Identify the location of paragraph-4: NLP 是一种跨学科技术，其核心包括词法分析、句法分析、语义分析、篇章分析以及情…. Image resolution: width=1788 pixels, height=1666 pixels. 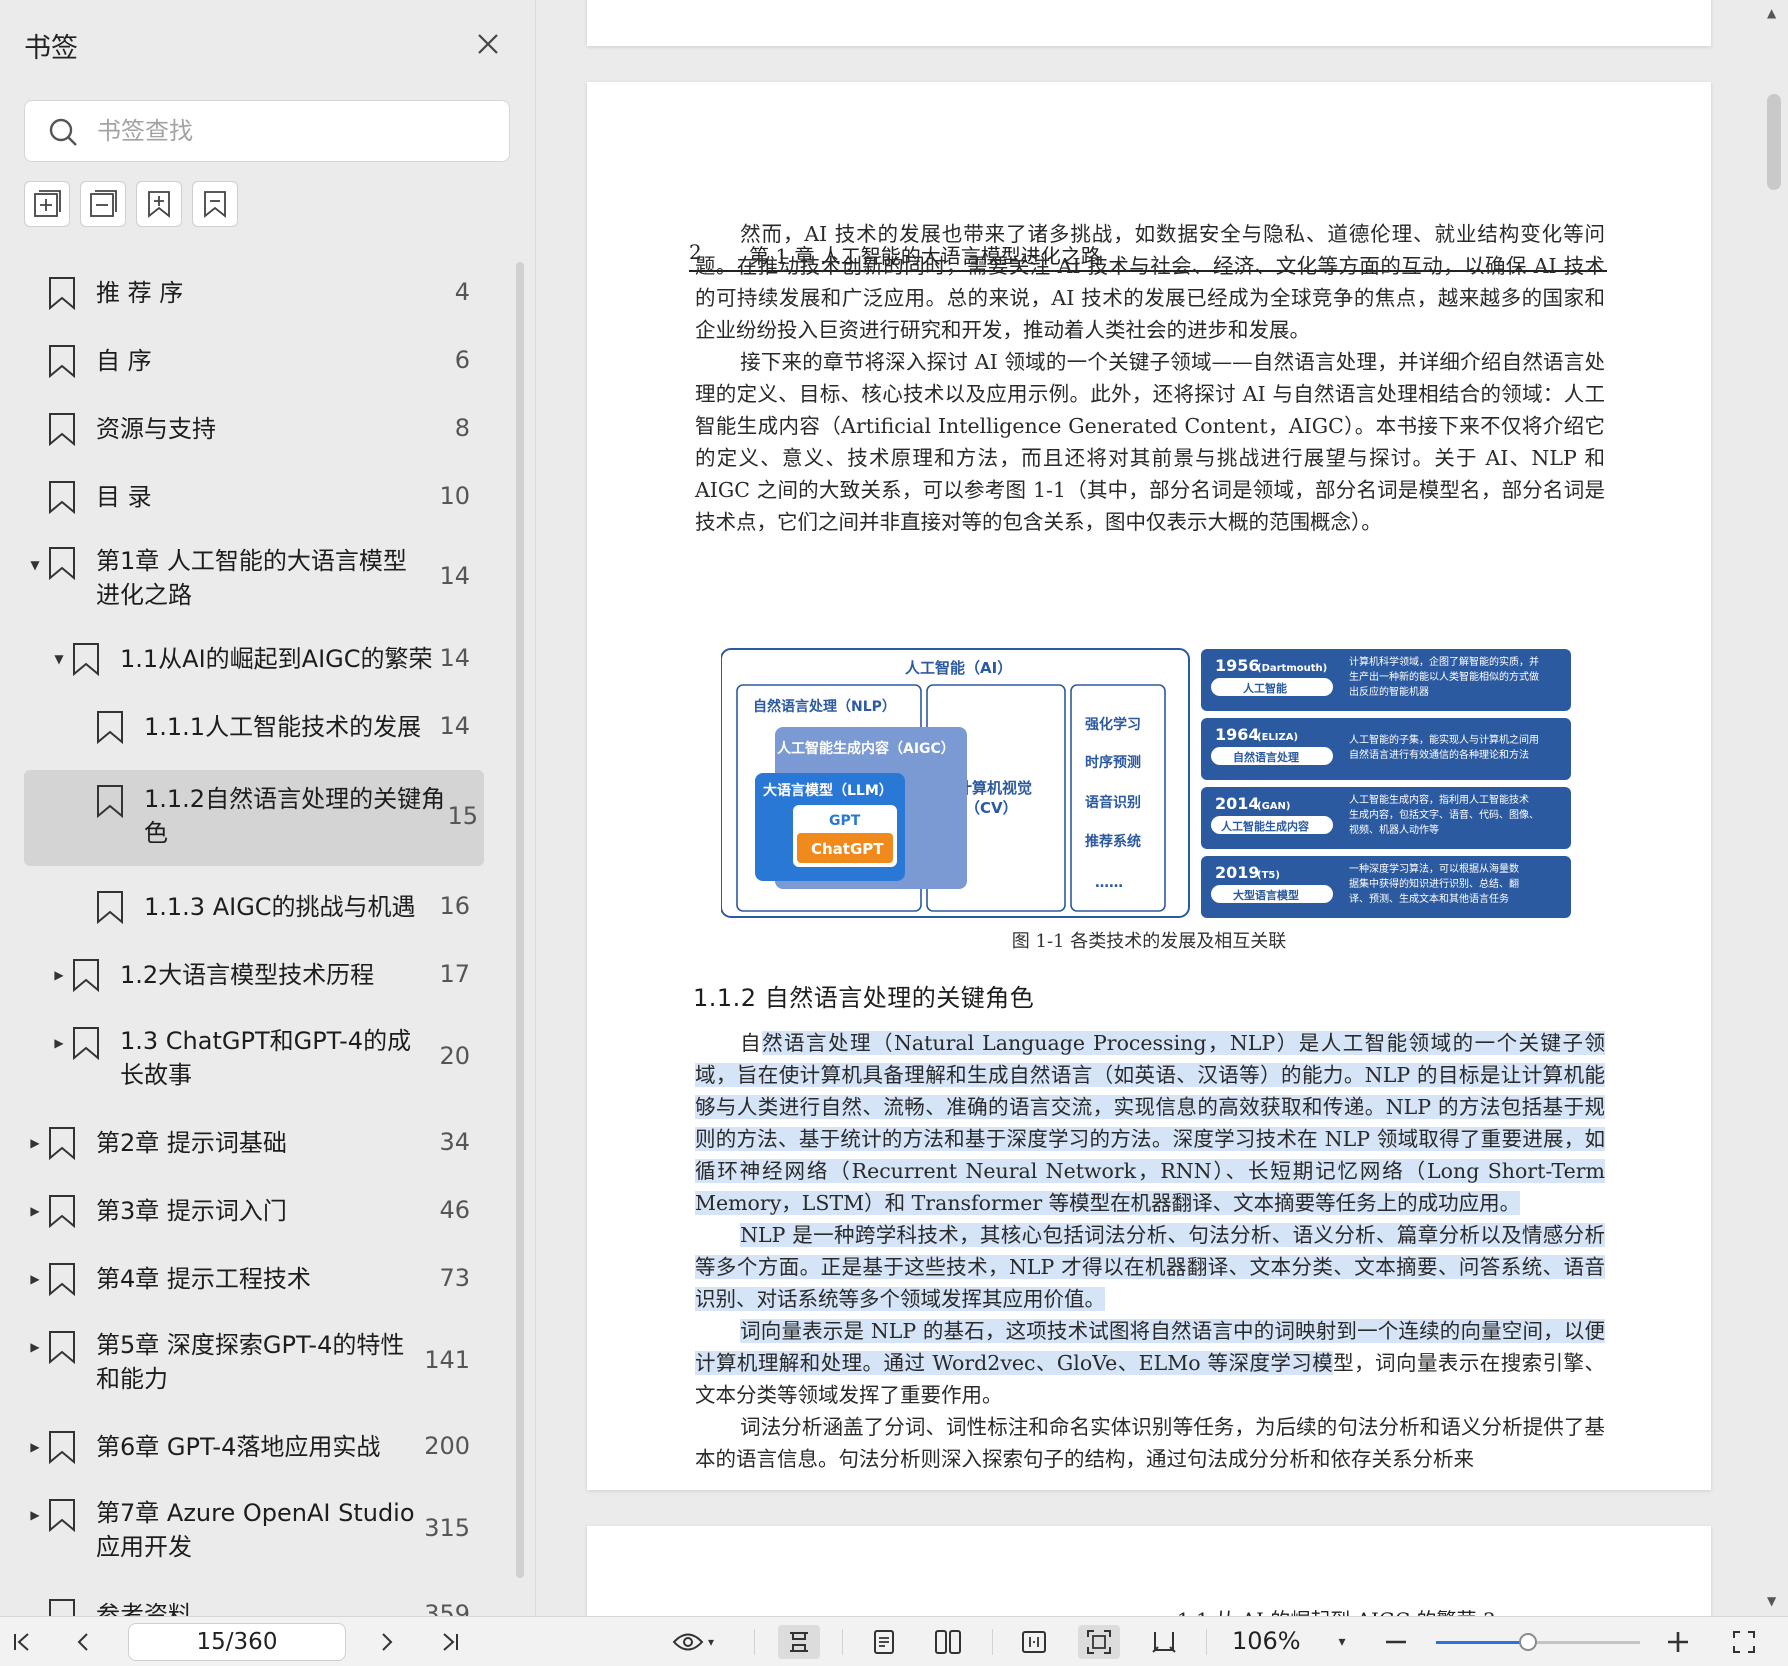
(1150, 1267).